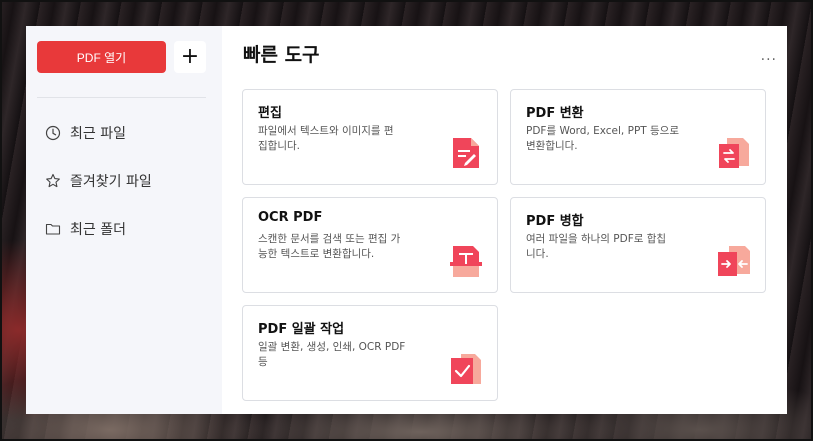  I want to click on card-description: 일괄 변환, 생성, 인쇄, OCR PDF 등, so click(332, 354).